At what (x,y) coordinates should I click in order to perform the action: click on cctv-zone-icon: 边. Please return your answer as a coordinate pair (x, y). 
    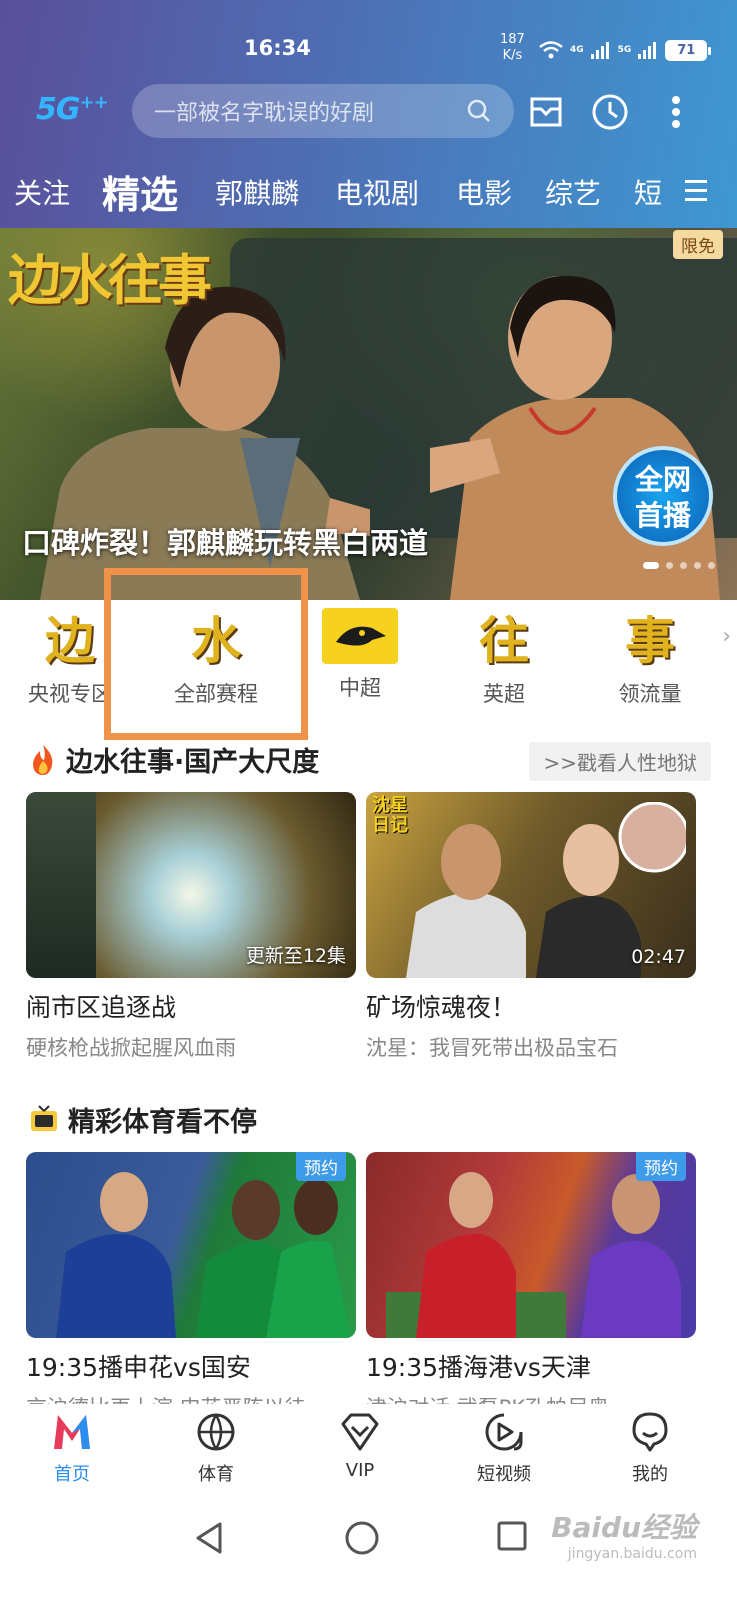
    Looking at the image, I should click on (70, 640).